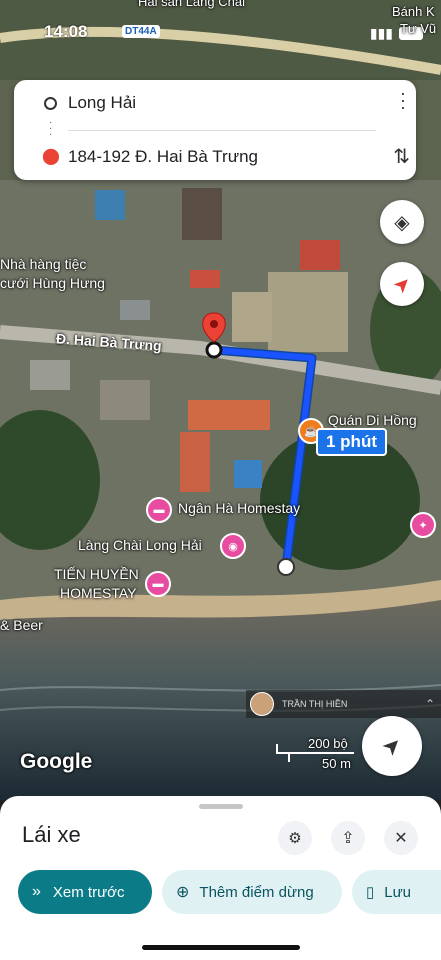 This screenshot has height=960, width=441. I want to click on place-label-top: Hải sản Làng Chài, so click(191, 4).